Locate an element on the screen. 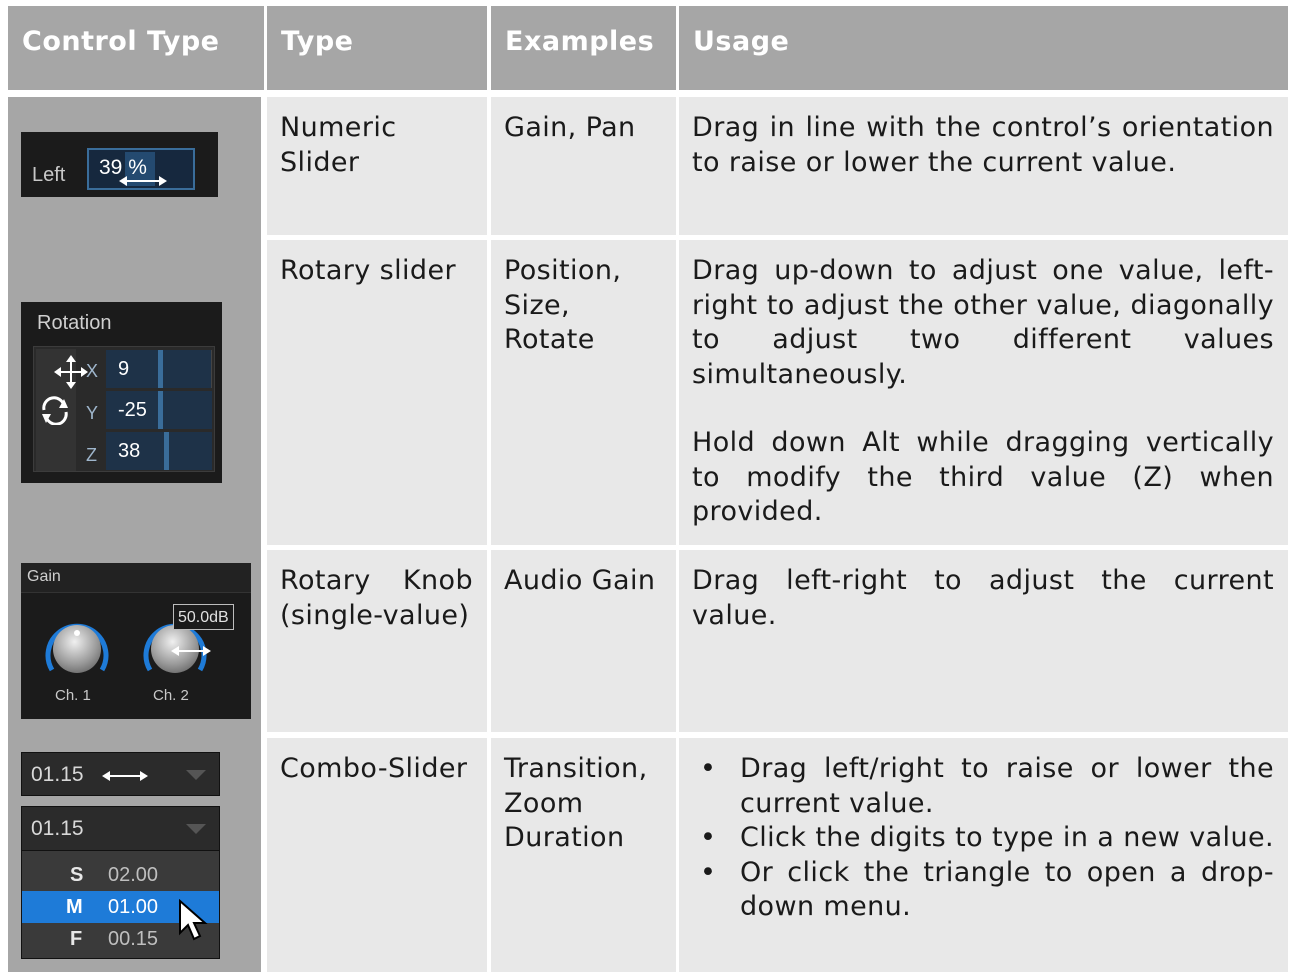  row1-examples: Gain, Pan is located at coordinates (583, 166).